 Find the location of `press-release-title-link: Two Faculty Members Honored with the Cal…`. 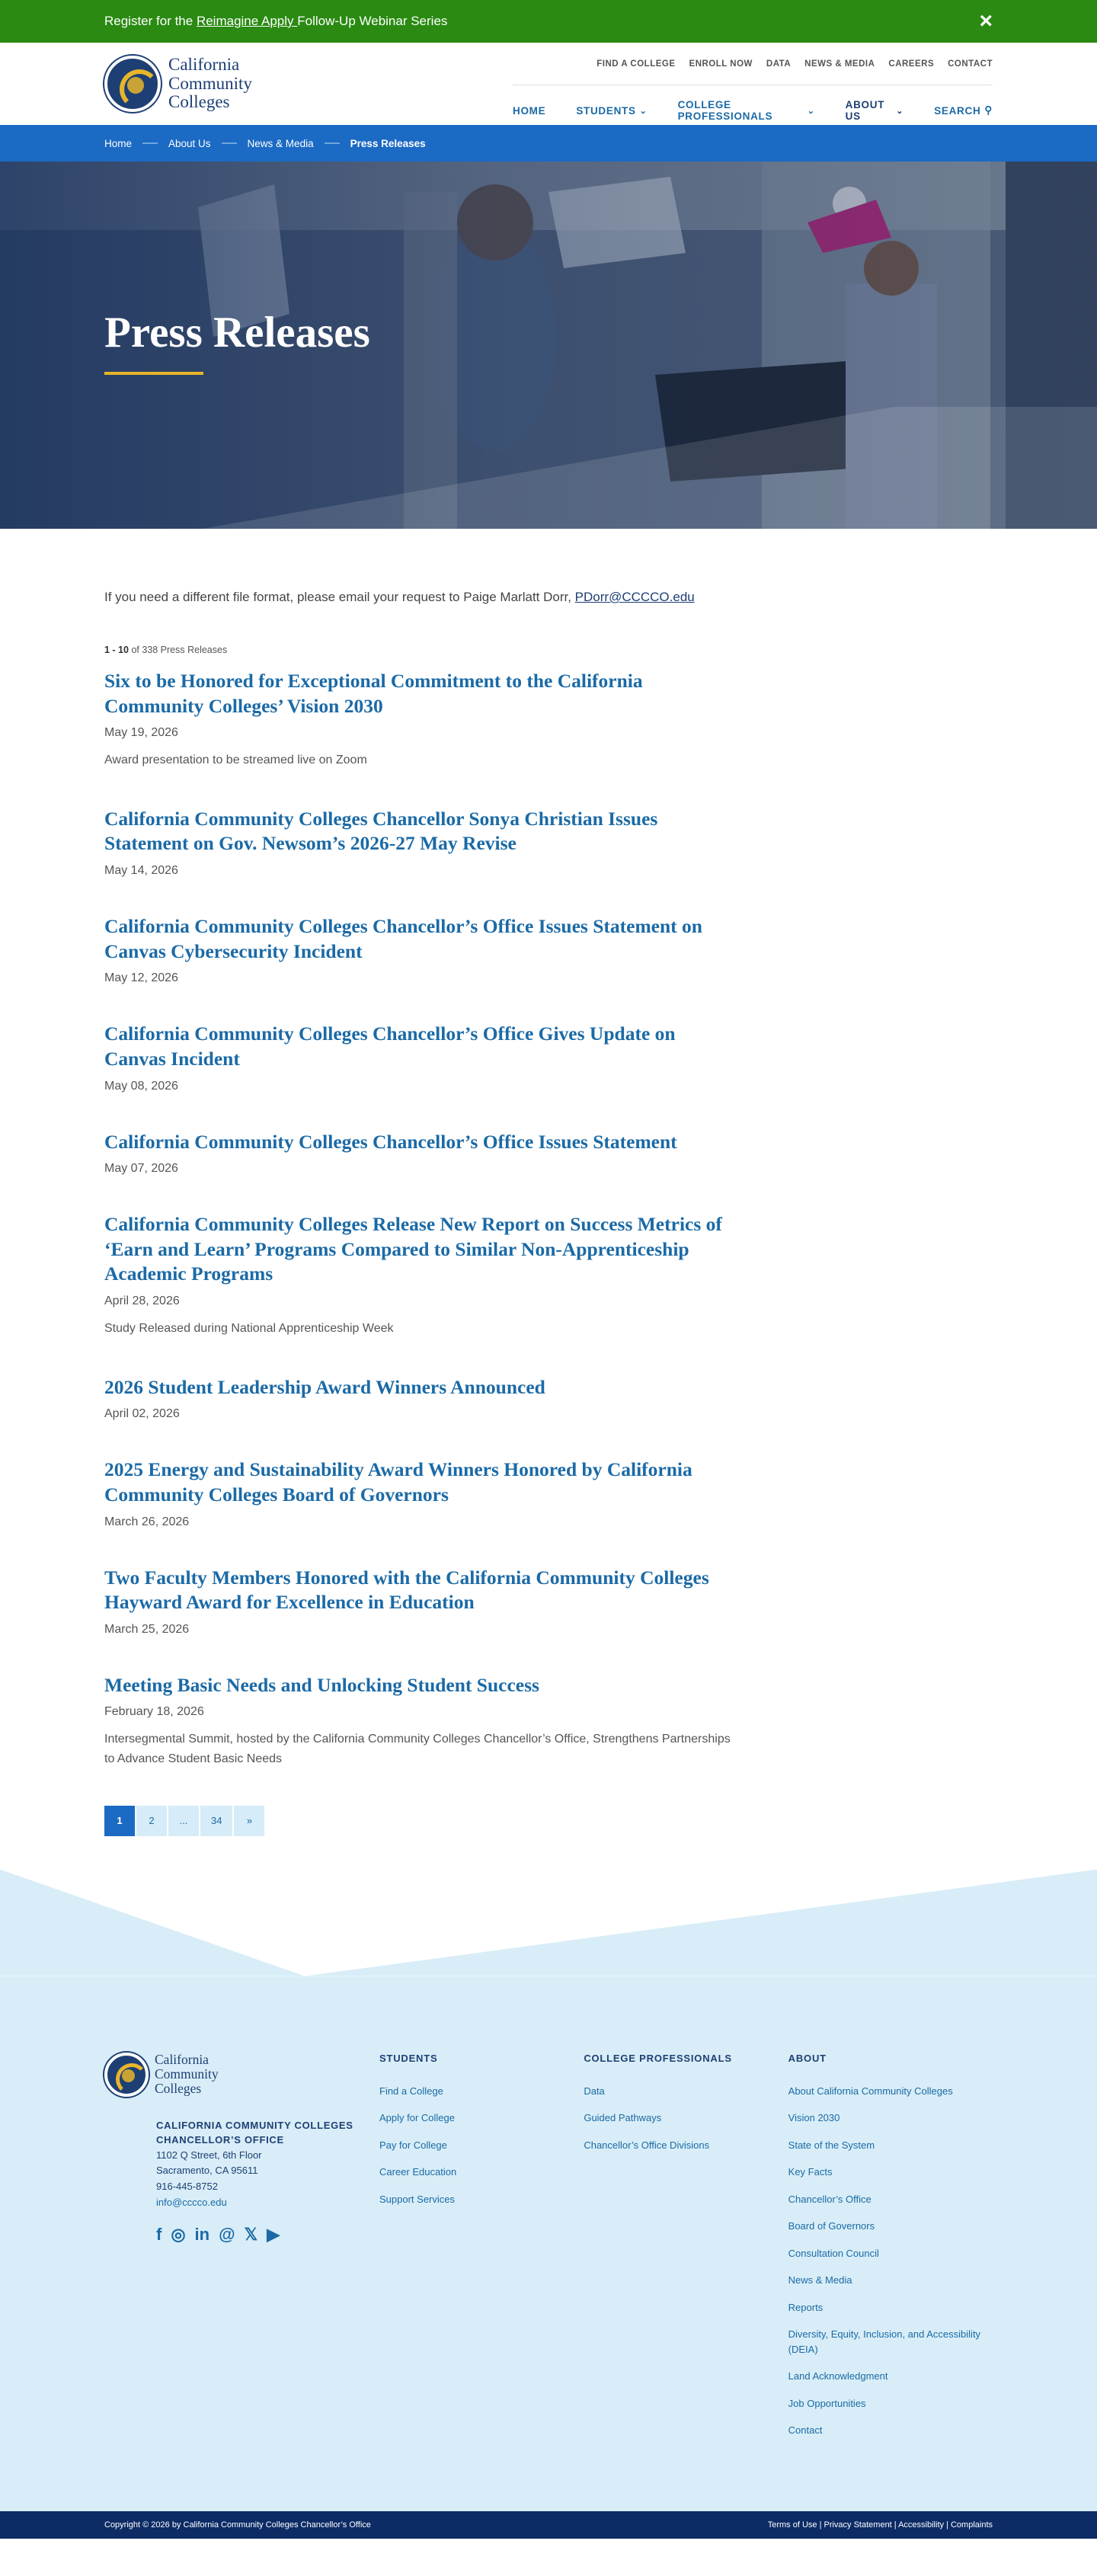

press-release-title-link: Two Faculty Members Honored with the Cal… is located at coordinates (406, 1590).